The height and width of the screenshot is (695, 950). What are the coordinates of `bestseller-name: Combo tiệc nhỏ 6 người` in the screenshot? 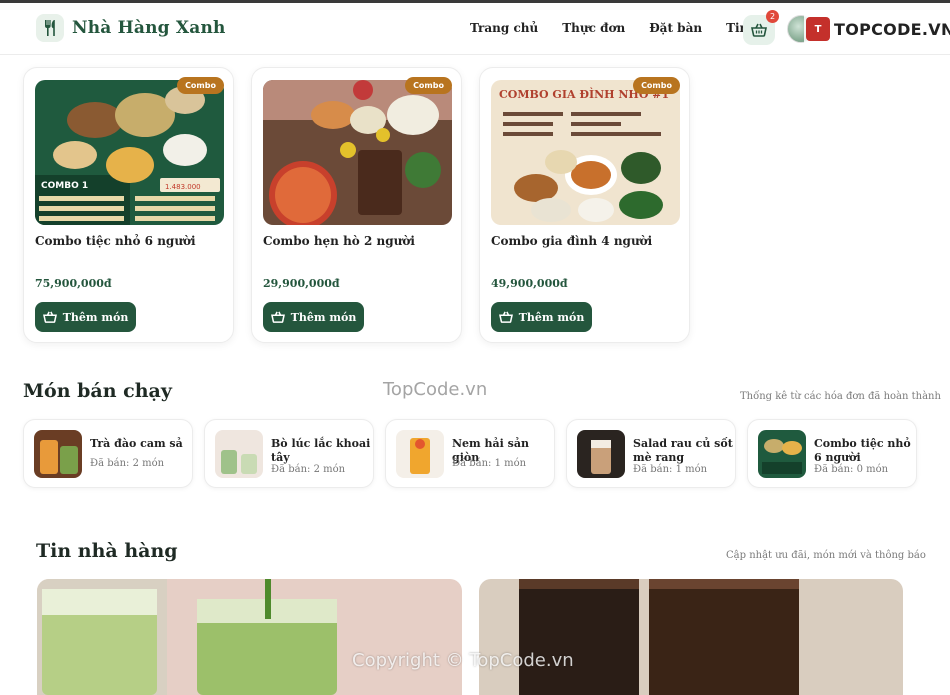 It's located at (862, 450).